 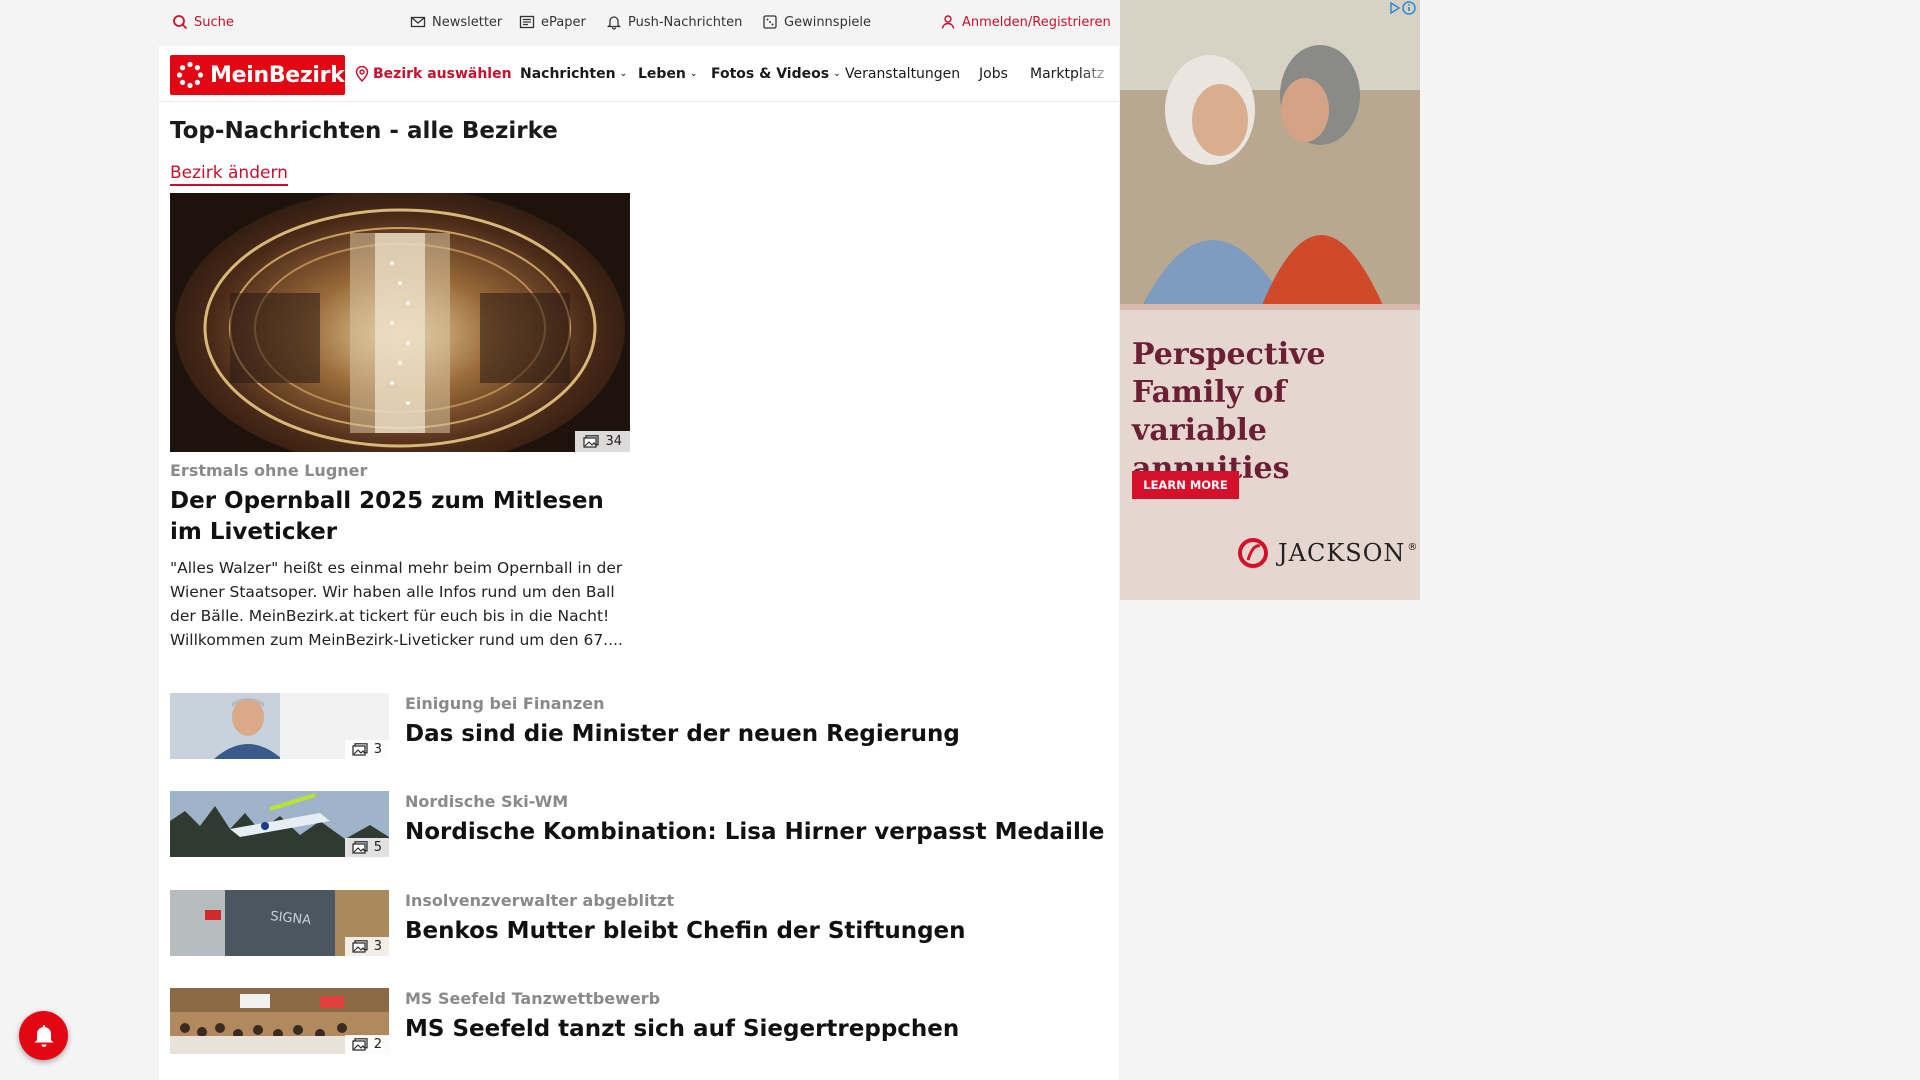 What do you see at coordinates (540, 900) in the screenshot?
I see `article-kicker: Insolvenzverwalter abgeblitzt` at bounding box center [540, 900].